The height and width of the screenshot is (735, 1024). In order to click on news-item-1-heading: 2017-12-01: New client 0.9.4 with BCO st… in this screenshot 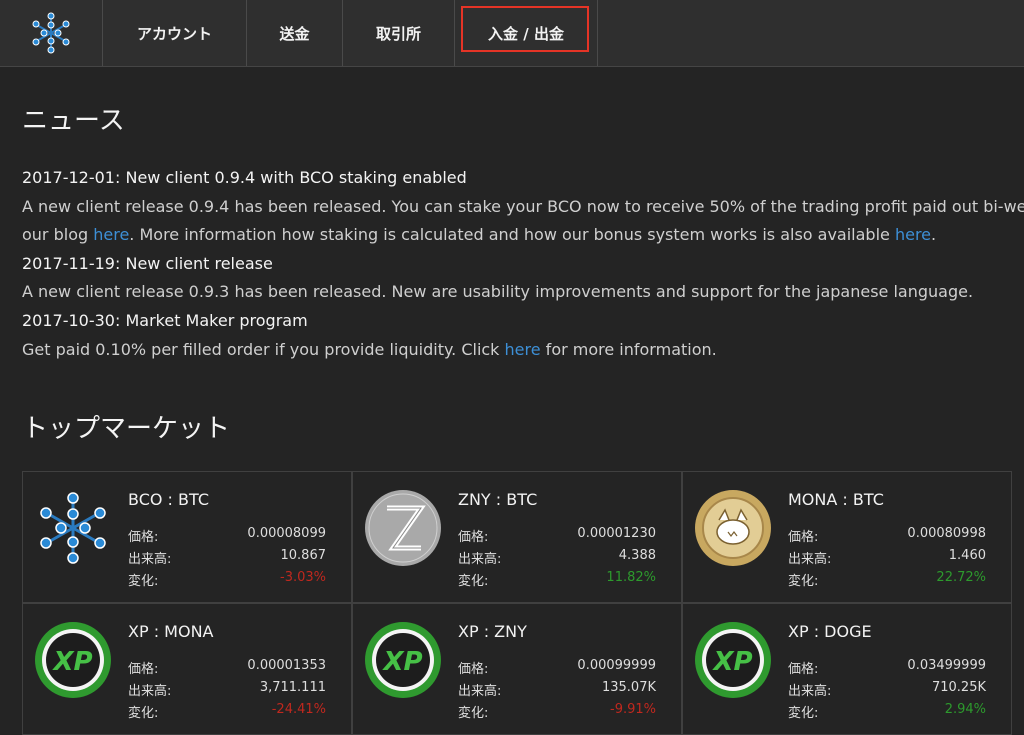, I will do `click(244, 177)`.